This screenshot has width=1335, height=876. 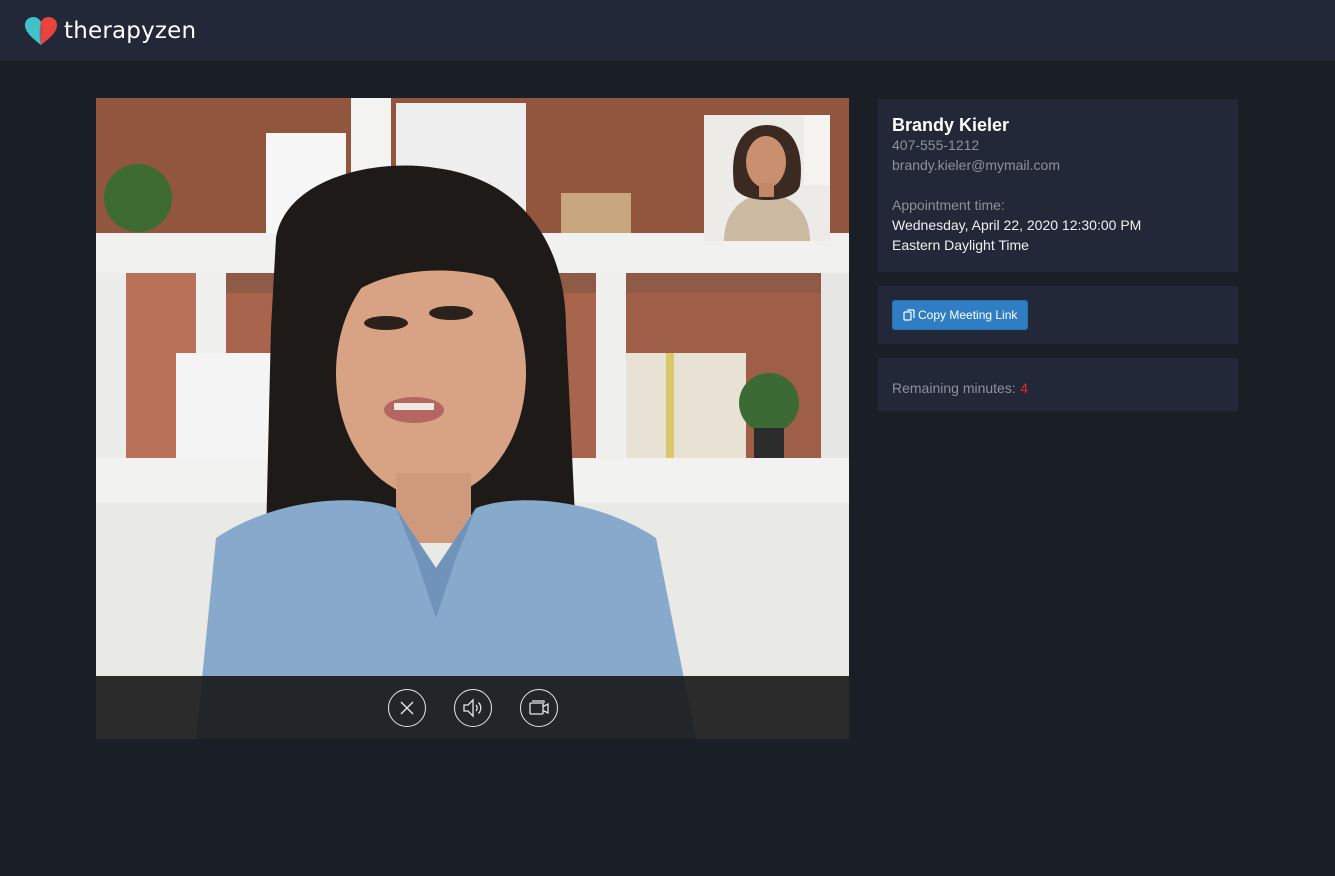 I want to click on appointment-datetime: Wednesday, April 22, 2020 12:30:00 PM, so click(x=1017, y=225).